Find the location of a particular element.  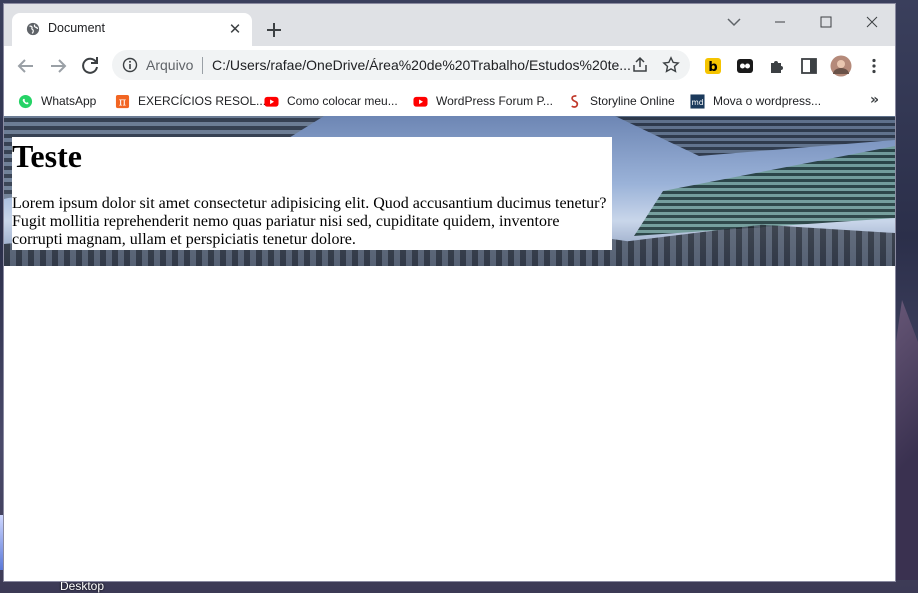

close-tab-icon: ✕ is located at coordinates (235, 29).